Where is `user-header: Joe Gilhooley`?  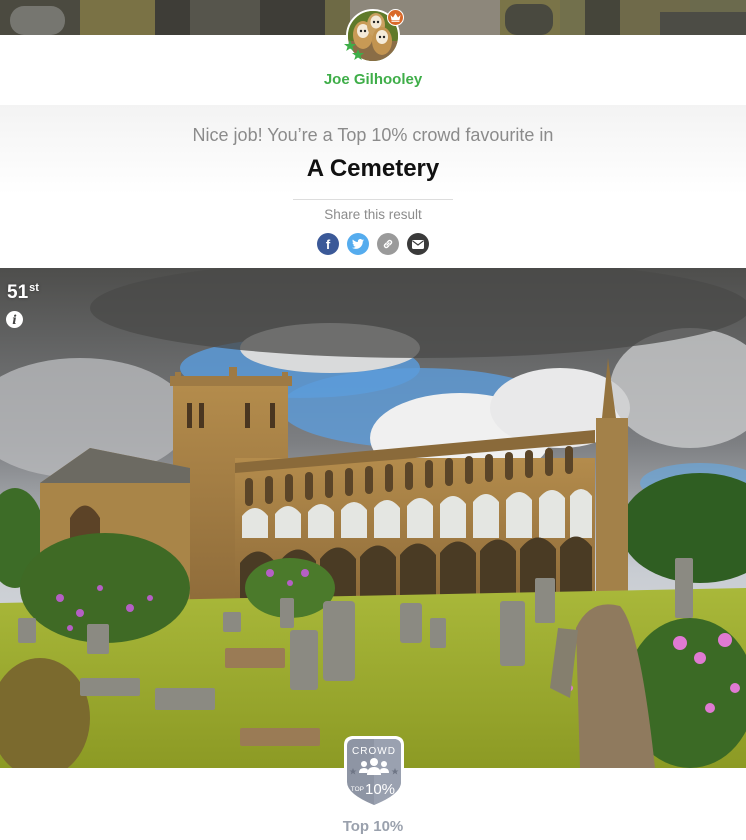
user-header: Joe Gilhooley is located at coordinates (373, 57).